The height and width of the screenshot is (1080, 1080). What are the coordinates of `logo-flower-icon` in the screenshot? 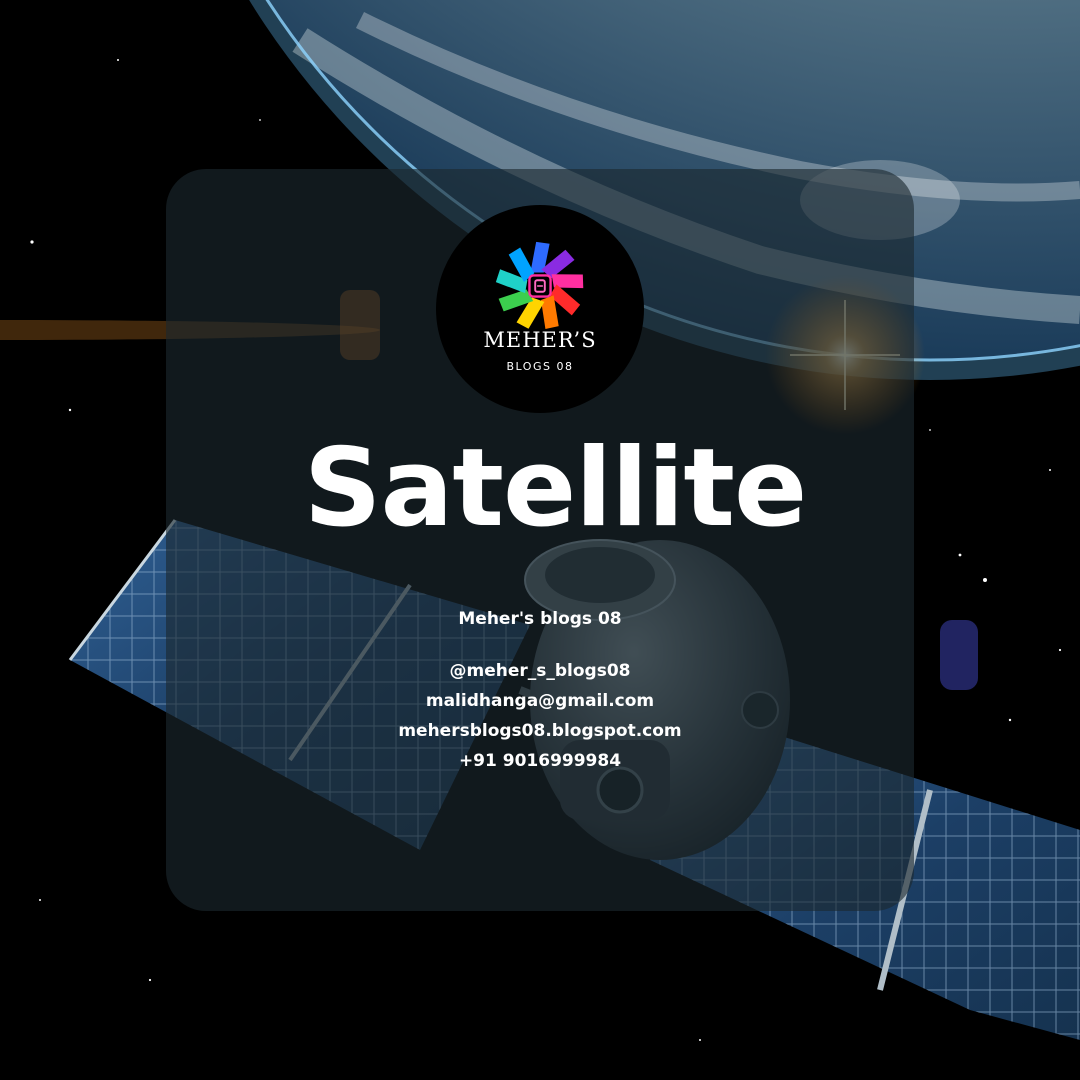 It's located at (539, 285).